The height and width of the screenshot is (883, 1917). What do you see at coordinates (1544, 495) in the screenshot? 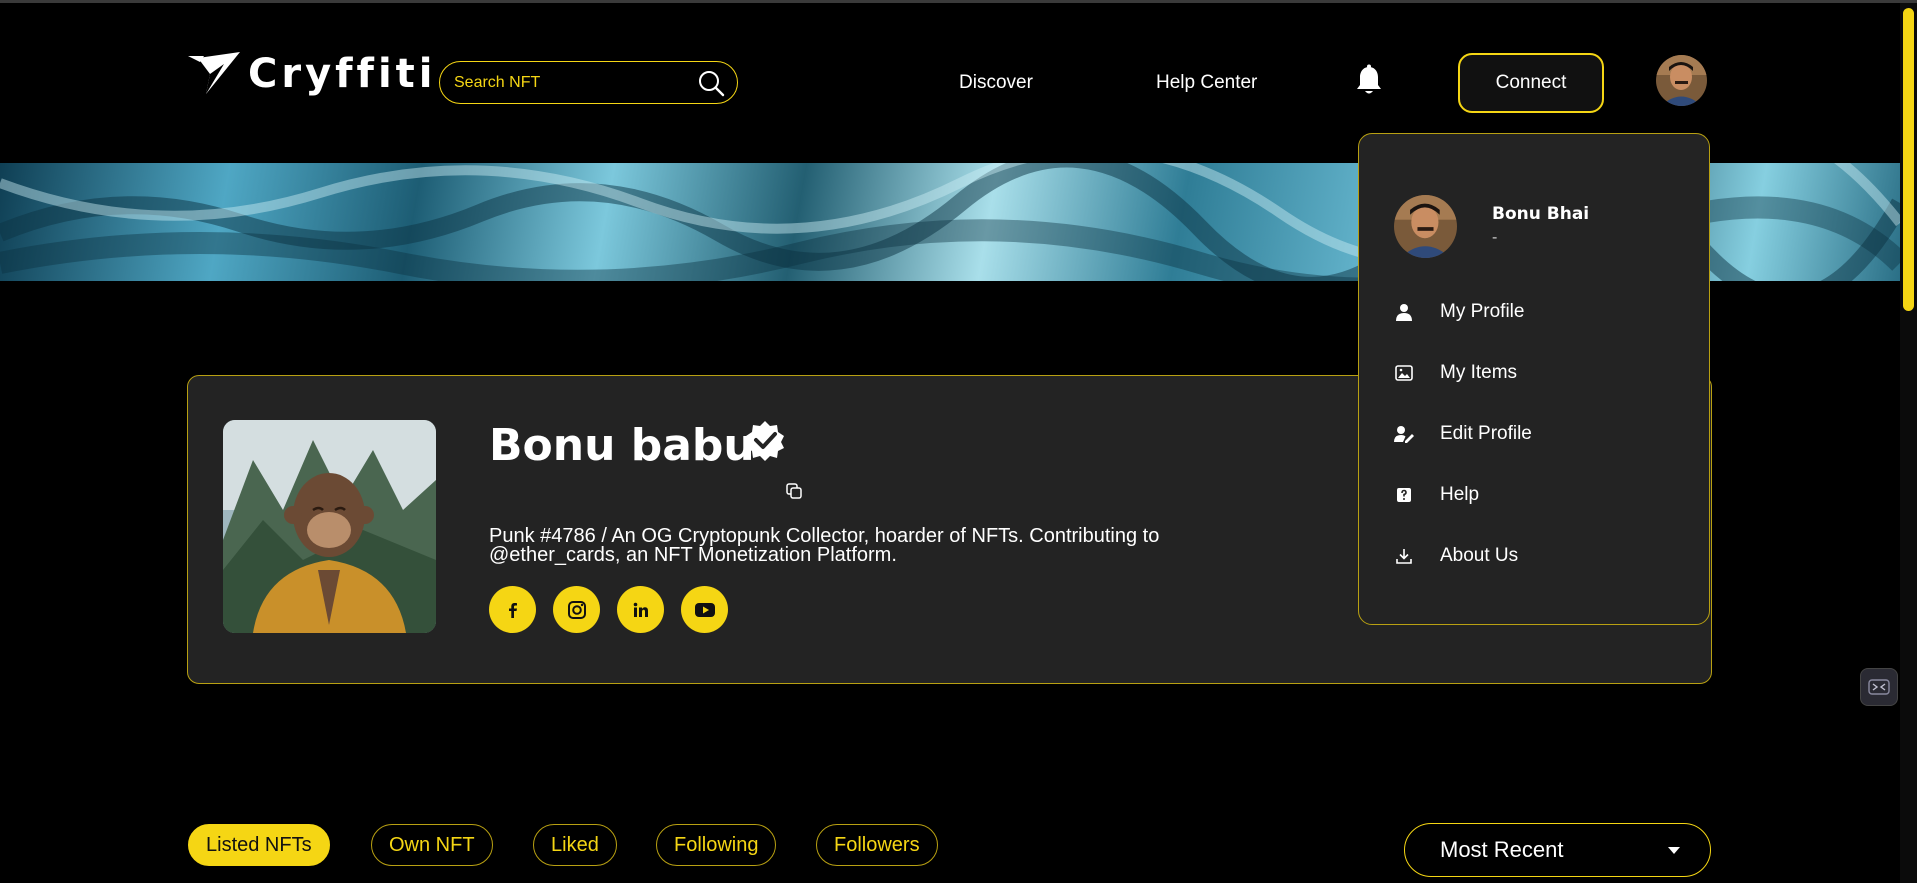
I see `menu-item-help: Help` at bounding box center [1544, 495].